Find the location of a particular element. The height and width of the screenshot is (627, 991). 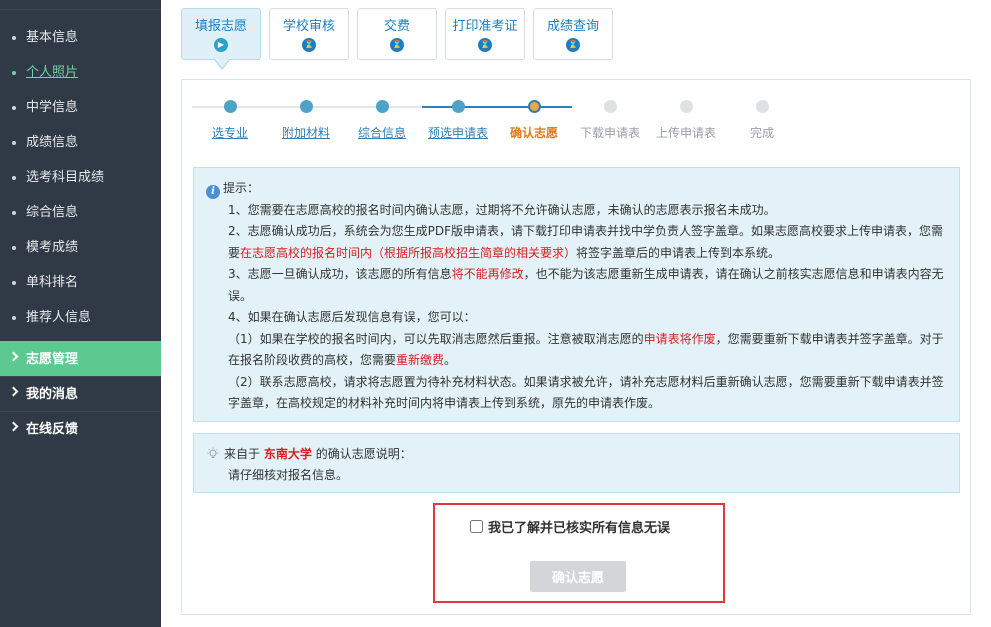

notice-title: 提示： is located at coordinates (241, 188).